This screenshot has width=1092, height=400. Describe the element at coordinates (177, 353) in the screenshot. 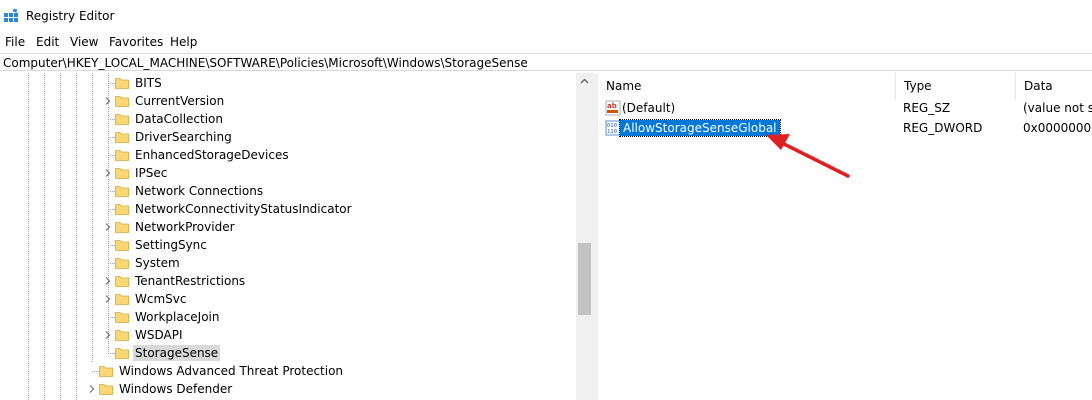

I see `tree-item-label: StorageSense` at that location.